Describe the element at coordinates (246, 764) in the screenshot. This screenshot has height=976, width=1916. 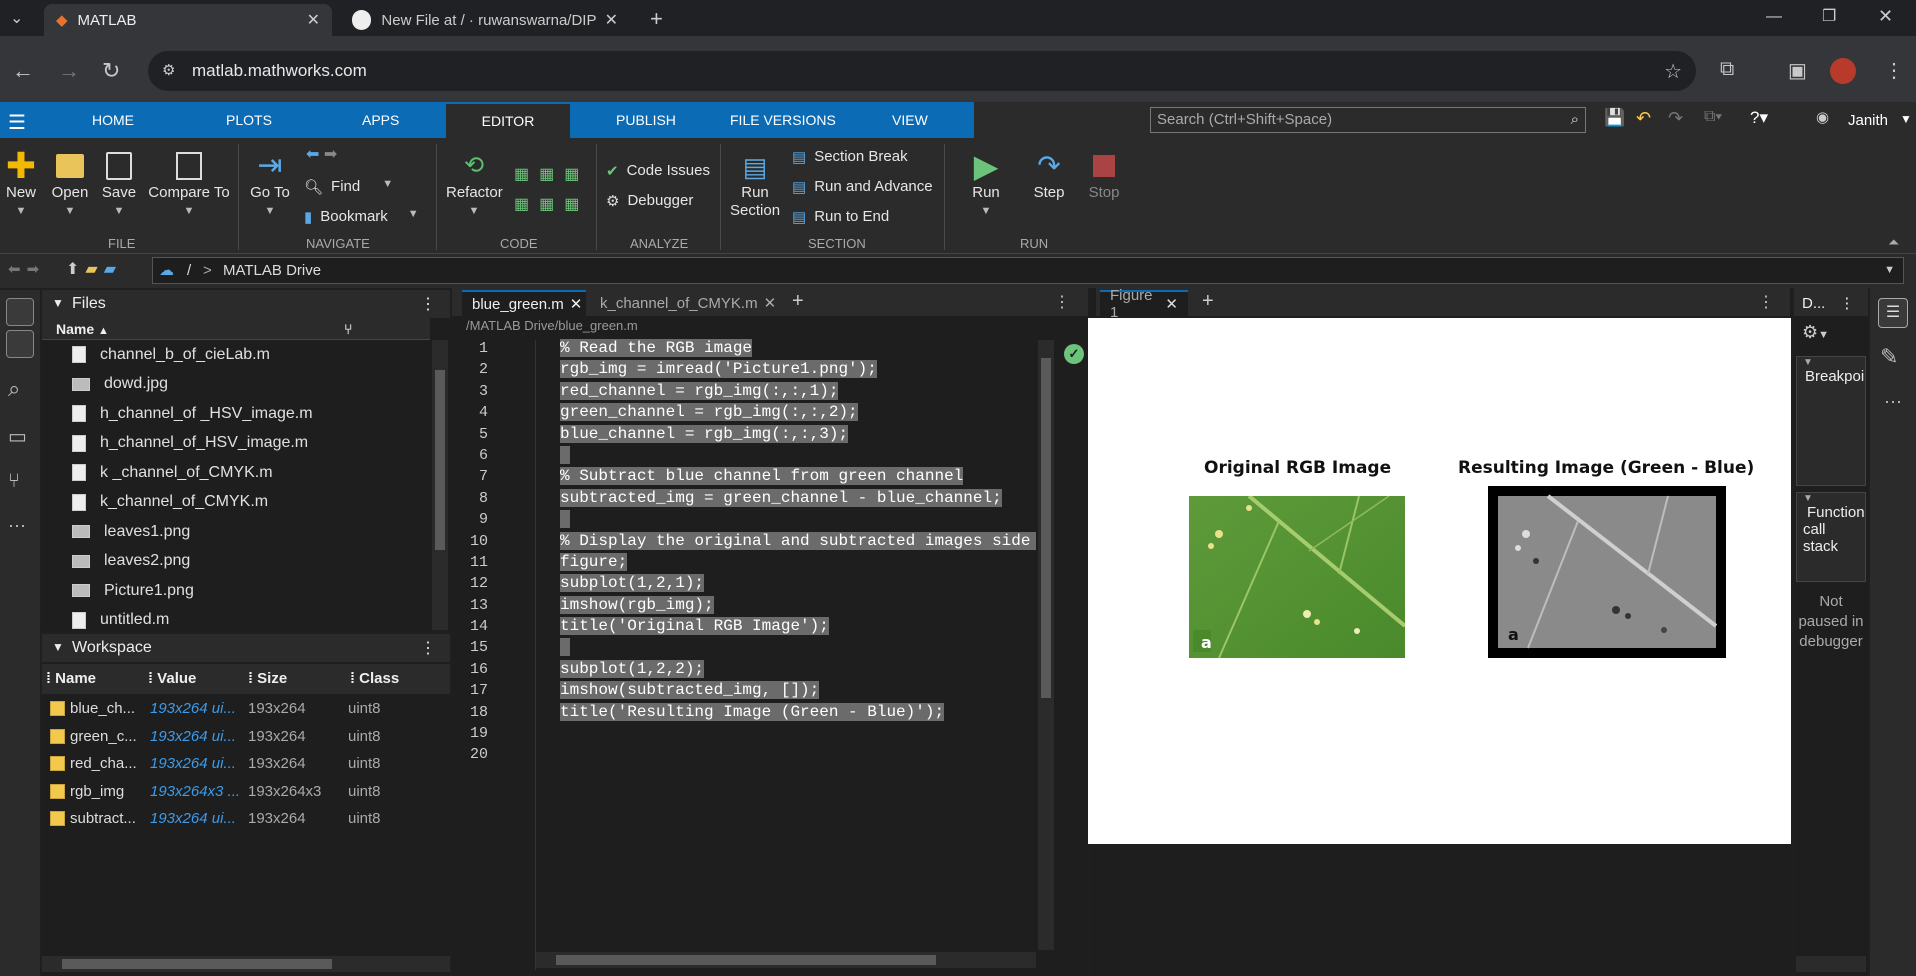
I see `workspace-row: red_cha... 193x264 ui... 193x264 uint8` at that location.